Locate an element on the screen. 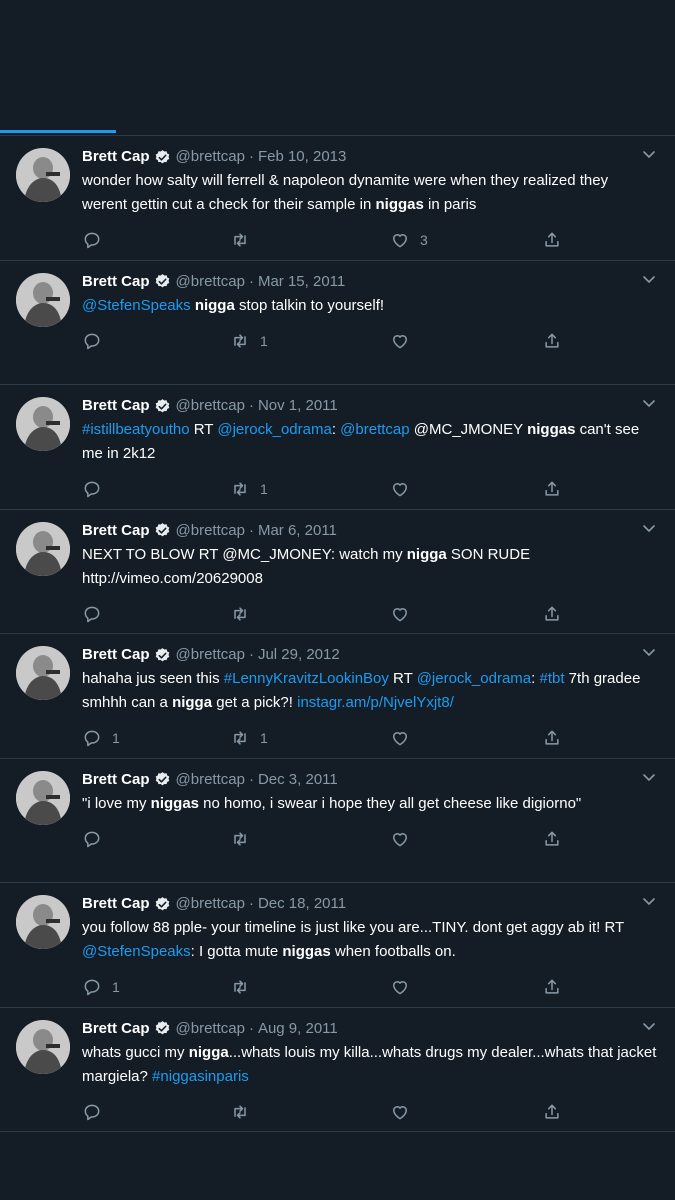  share-icon is located at coordinates (552, 737).